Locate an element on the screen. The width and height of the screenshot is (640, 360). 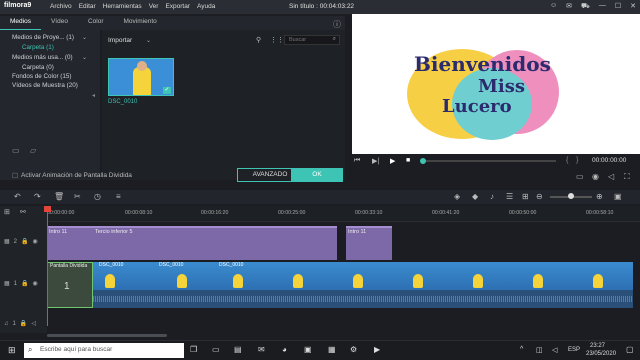
search-input: Buscar ⌕ is located at coordinates (312, 40).